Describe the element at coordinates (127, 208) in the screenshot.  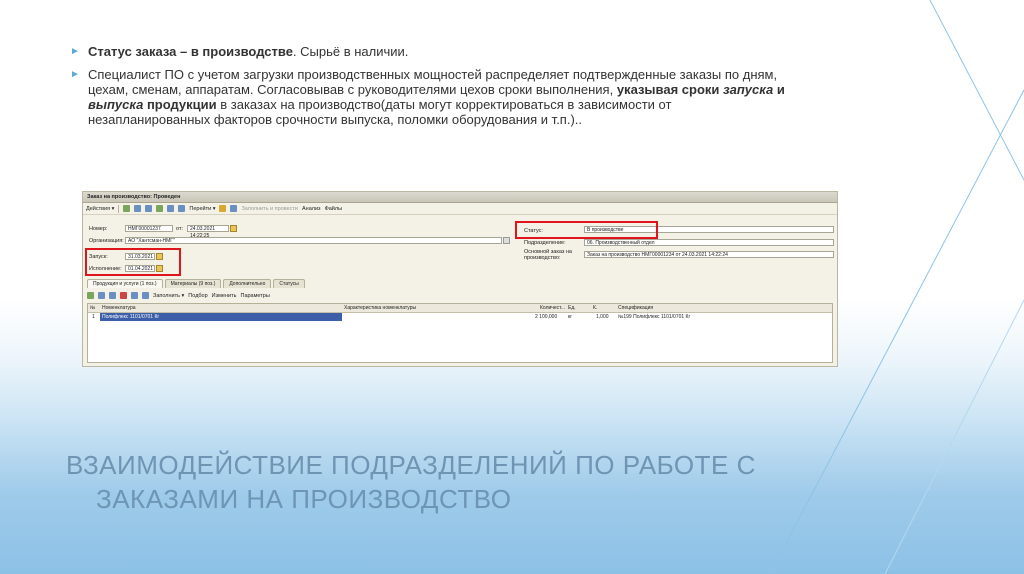
I see `add-icon` at that location.